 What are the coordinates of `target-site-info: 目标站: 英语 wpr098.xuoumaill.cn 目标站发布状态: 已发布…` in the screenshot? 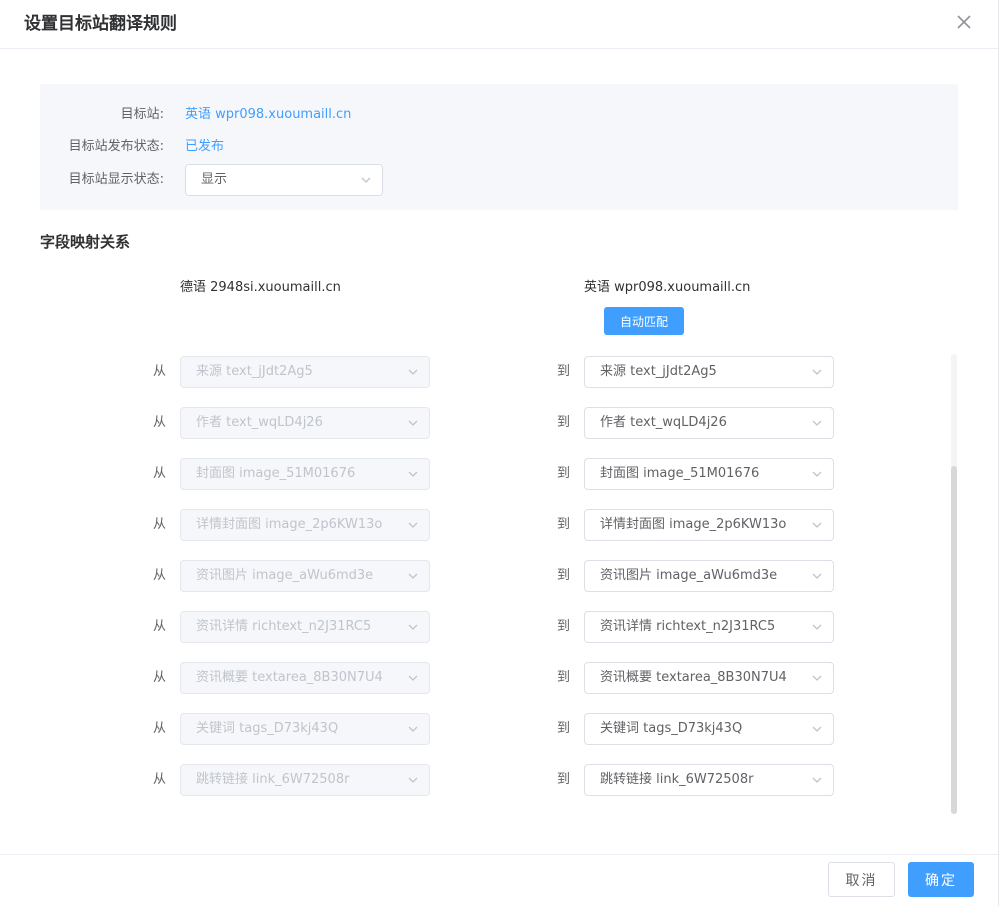 It's located at (499, 147).